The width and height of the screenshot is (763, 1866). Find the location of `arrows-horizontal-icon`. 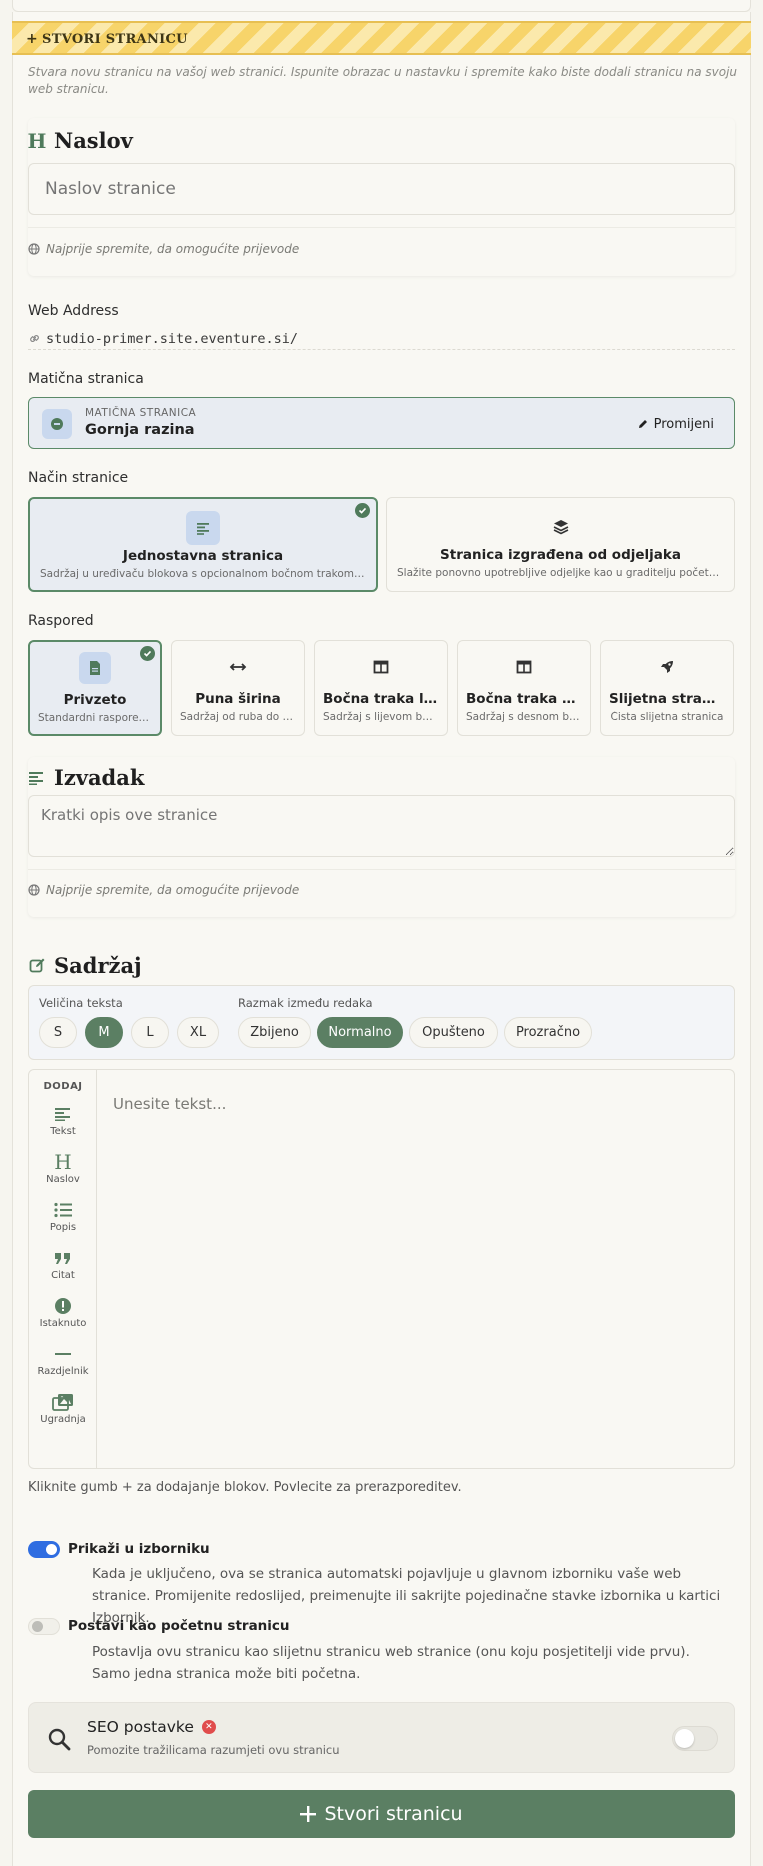

arrows-horizontal-icon is located at coordinates (238, 667).